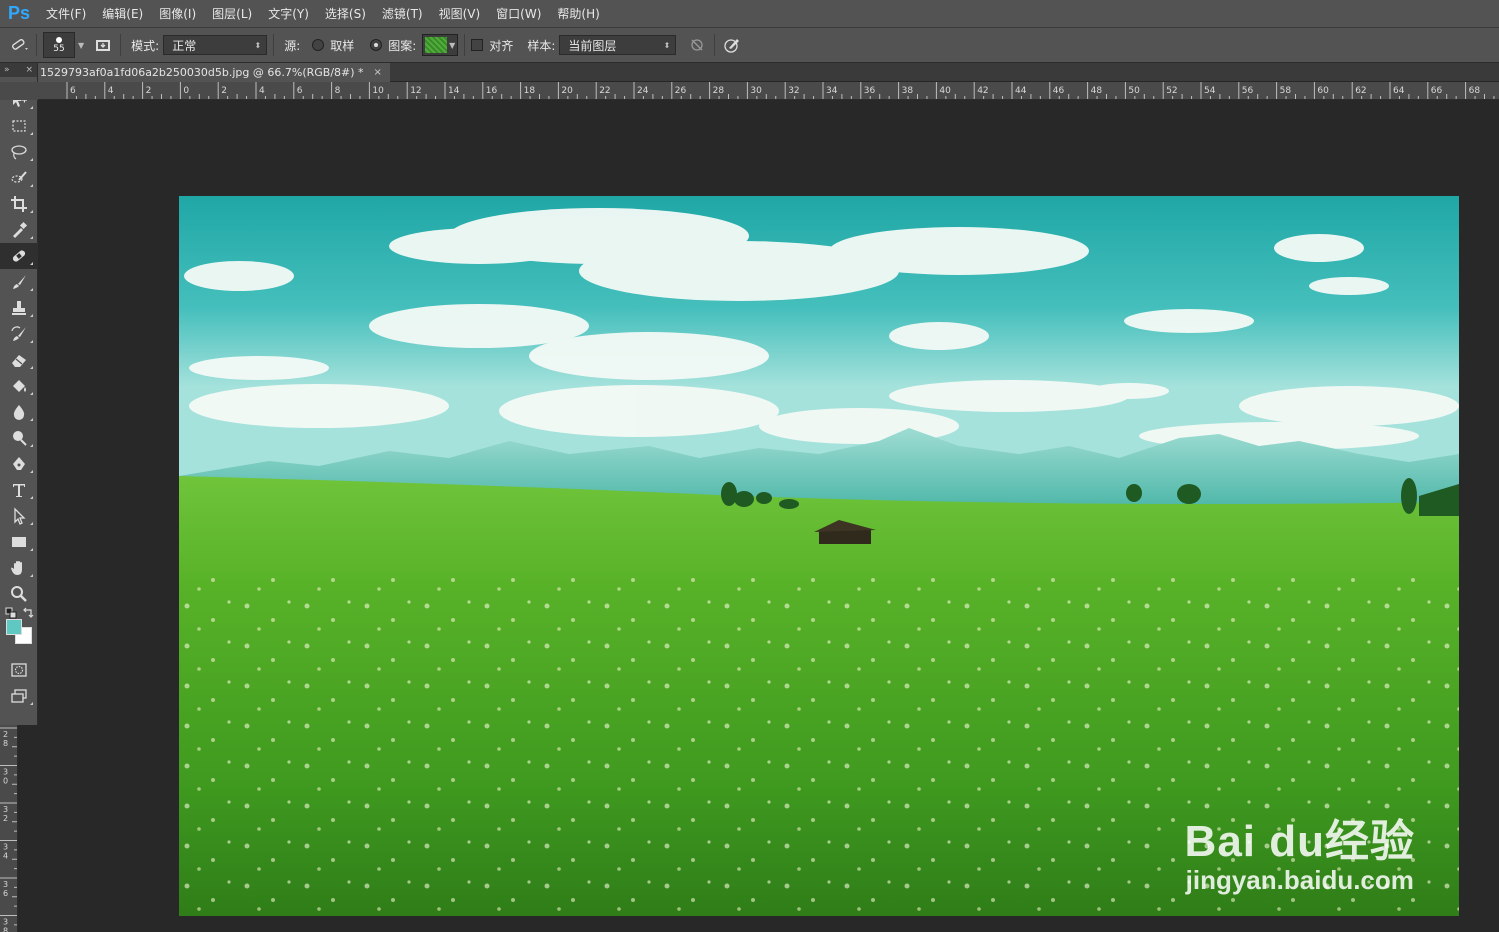 The width and height of the screenshot is (1499, 932). Describe the element at coordinates (19, 696) in the screenshot. I see `screen-mode-button` at that location.